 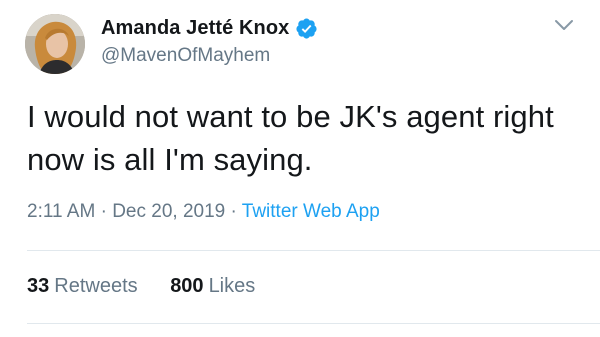 I want to click on tweet-meta: 2:11 AM · Dec 20, 2019 · Twitter Web App, so click(x=203, y=212).